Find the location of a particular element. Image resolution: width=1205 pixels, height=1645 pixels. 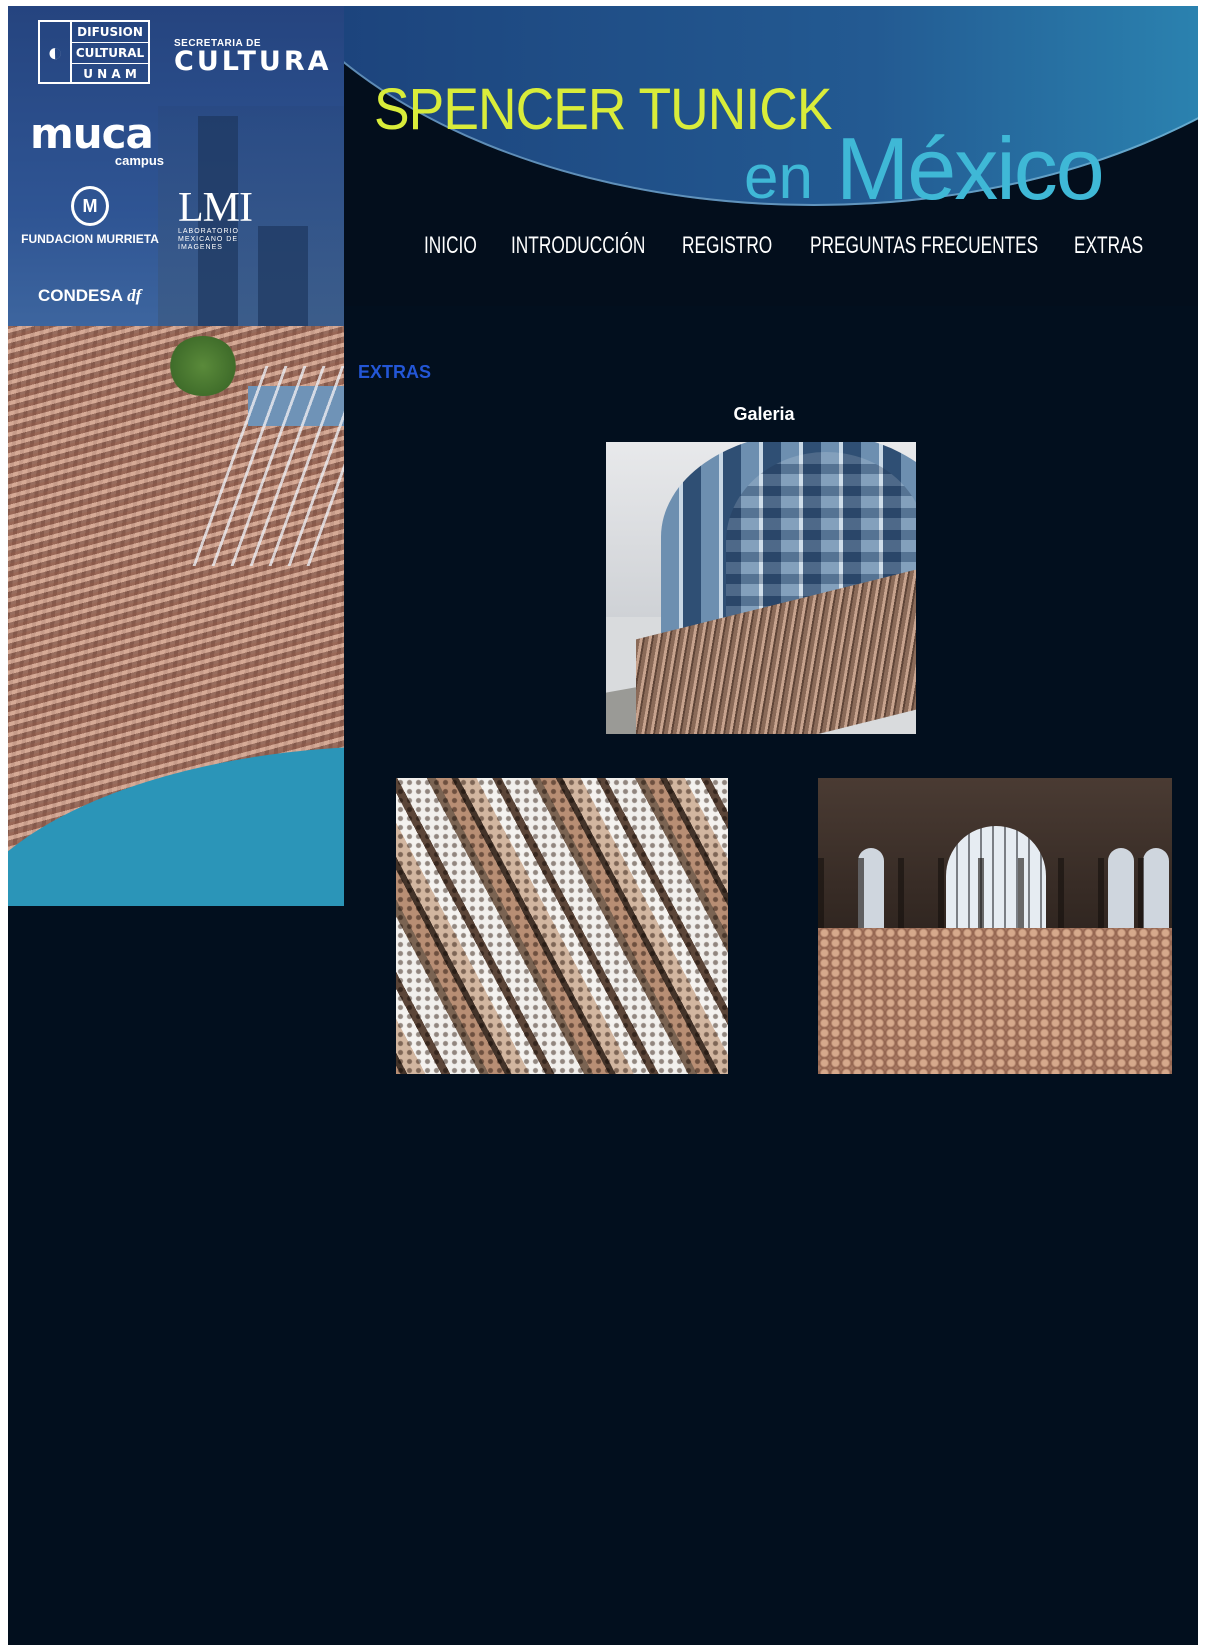

trees-image is located at coordinates (203, 366).